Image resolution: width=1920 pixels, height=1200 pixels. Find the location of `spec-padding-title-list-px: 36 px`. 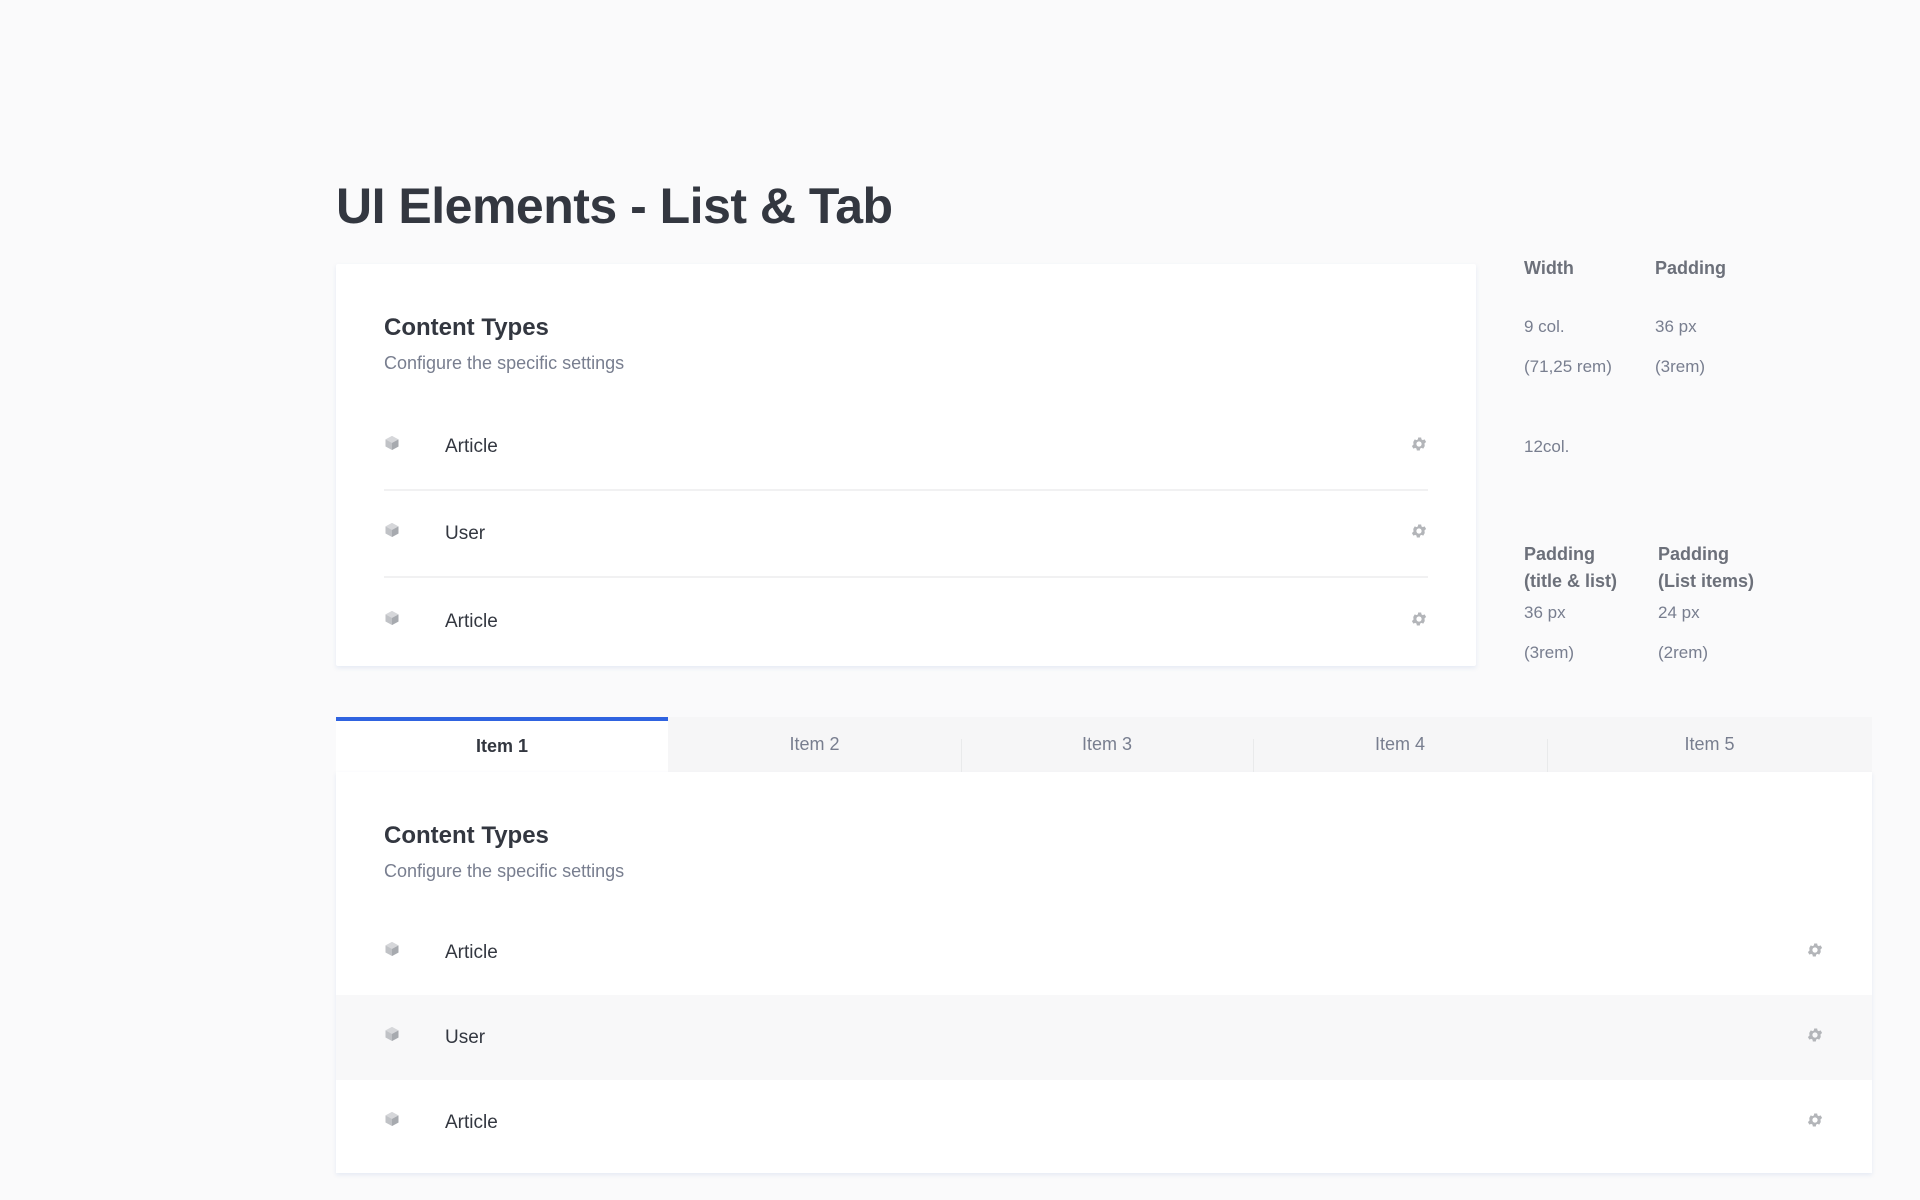

spec-padding-title-list-px: 36 px is located at coordinates (1545, 612).